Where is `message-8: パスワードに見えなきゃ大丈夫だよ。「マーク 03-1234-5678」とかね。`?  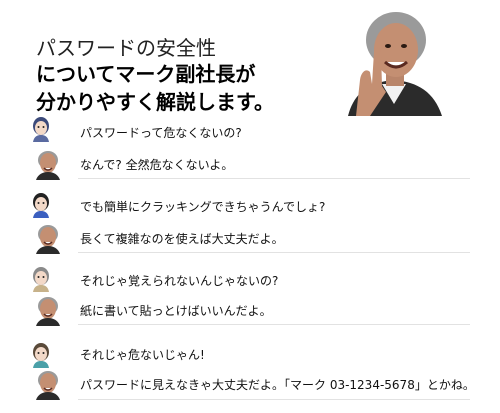 message-8: パスワードに見えなきゃ大丈夫だよ。「マーク 03-1234-5678」とかね。 is located at coordinates (277, 385).